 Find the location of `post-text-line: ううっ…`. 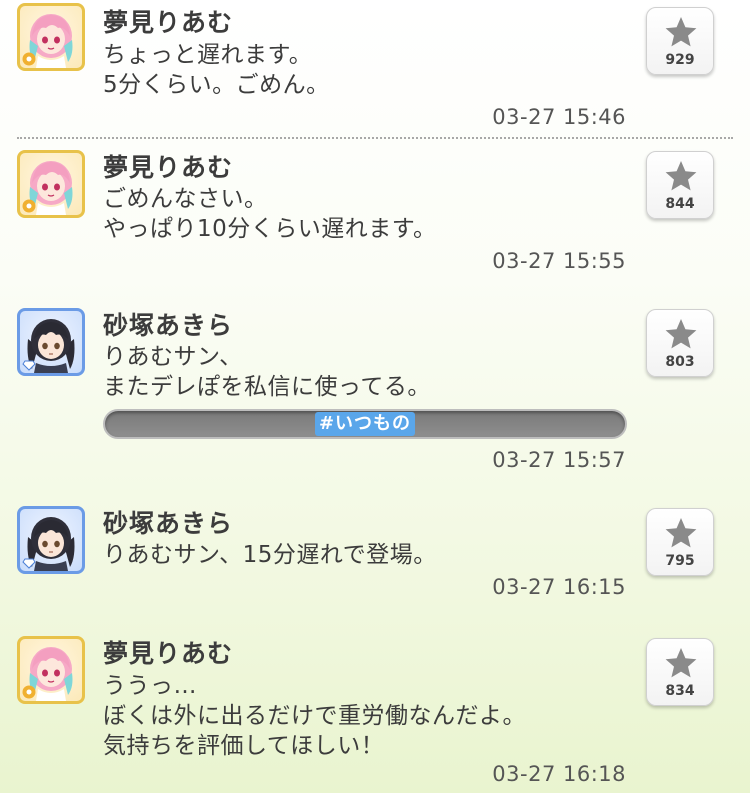

post-text-line: ううっ… is located at coordinates (150, 686).